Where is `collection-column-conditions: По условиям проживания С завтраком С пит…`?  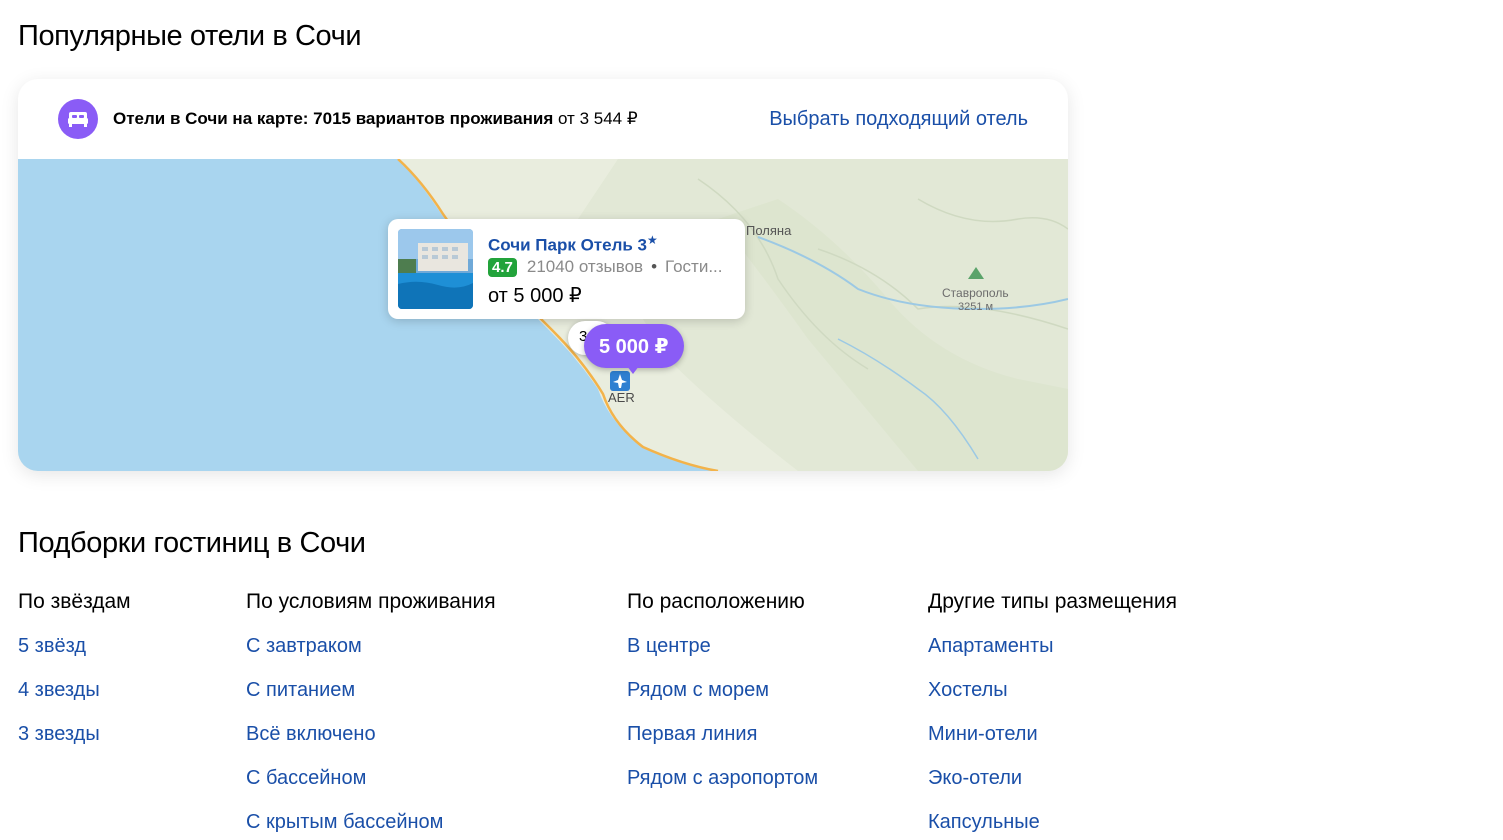
collection-column-conditions: По условиям проживания С завтраком С пит… is located at coordinates (371, 715).